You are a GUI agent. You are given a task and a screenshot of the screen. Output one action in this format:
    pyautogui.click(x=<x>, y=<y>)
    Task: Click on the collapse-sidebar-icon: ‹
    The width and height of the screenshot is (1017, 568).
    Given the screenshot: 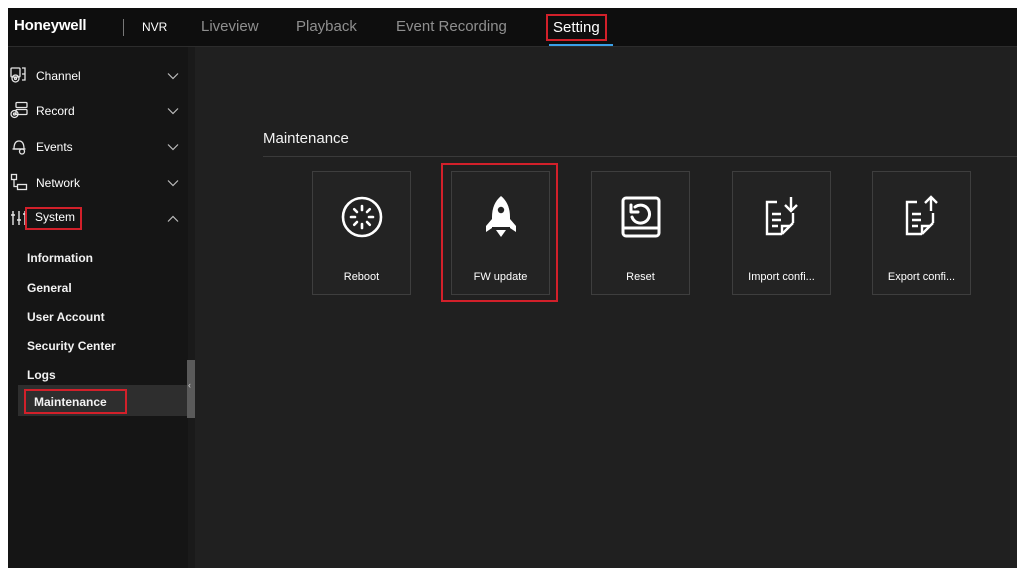 What is the action you would take?
    pyautogui.click(x=189, y=385)
    